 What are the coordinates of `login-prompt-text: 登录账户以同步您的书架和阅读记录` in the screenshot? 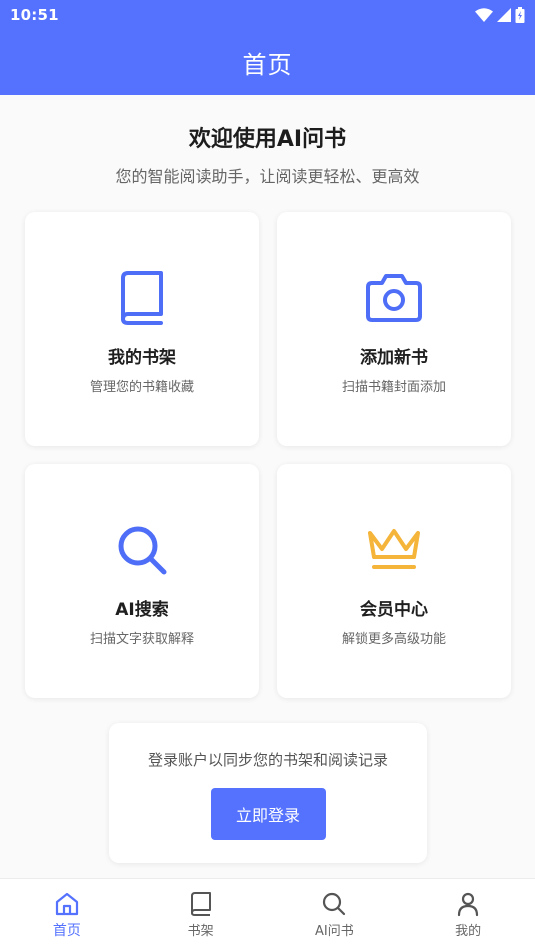 It's located at (267, 760).